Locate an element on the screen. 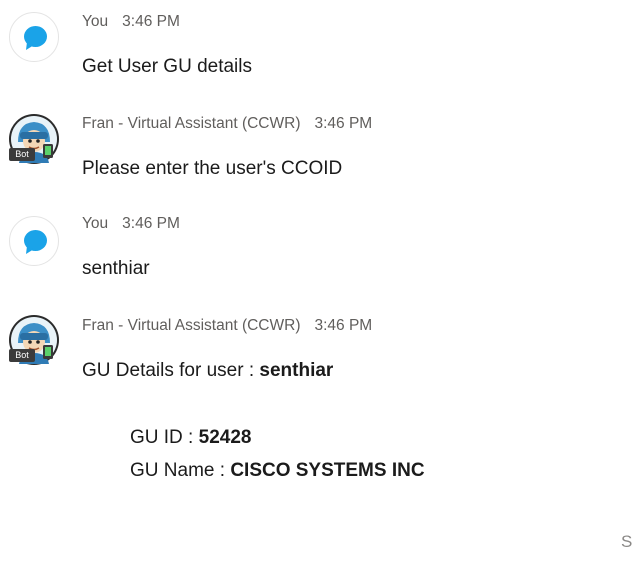 Image resolution: width=638 pixels, height=585 pixels. message-text: GU Details for user : senthiar is located at coordinates (207, 371).